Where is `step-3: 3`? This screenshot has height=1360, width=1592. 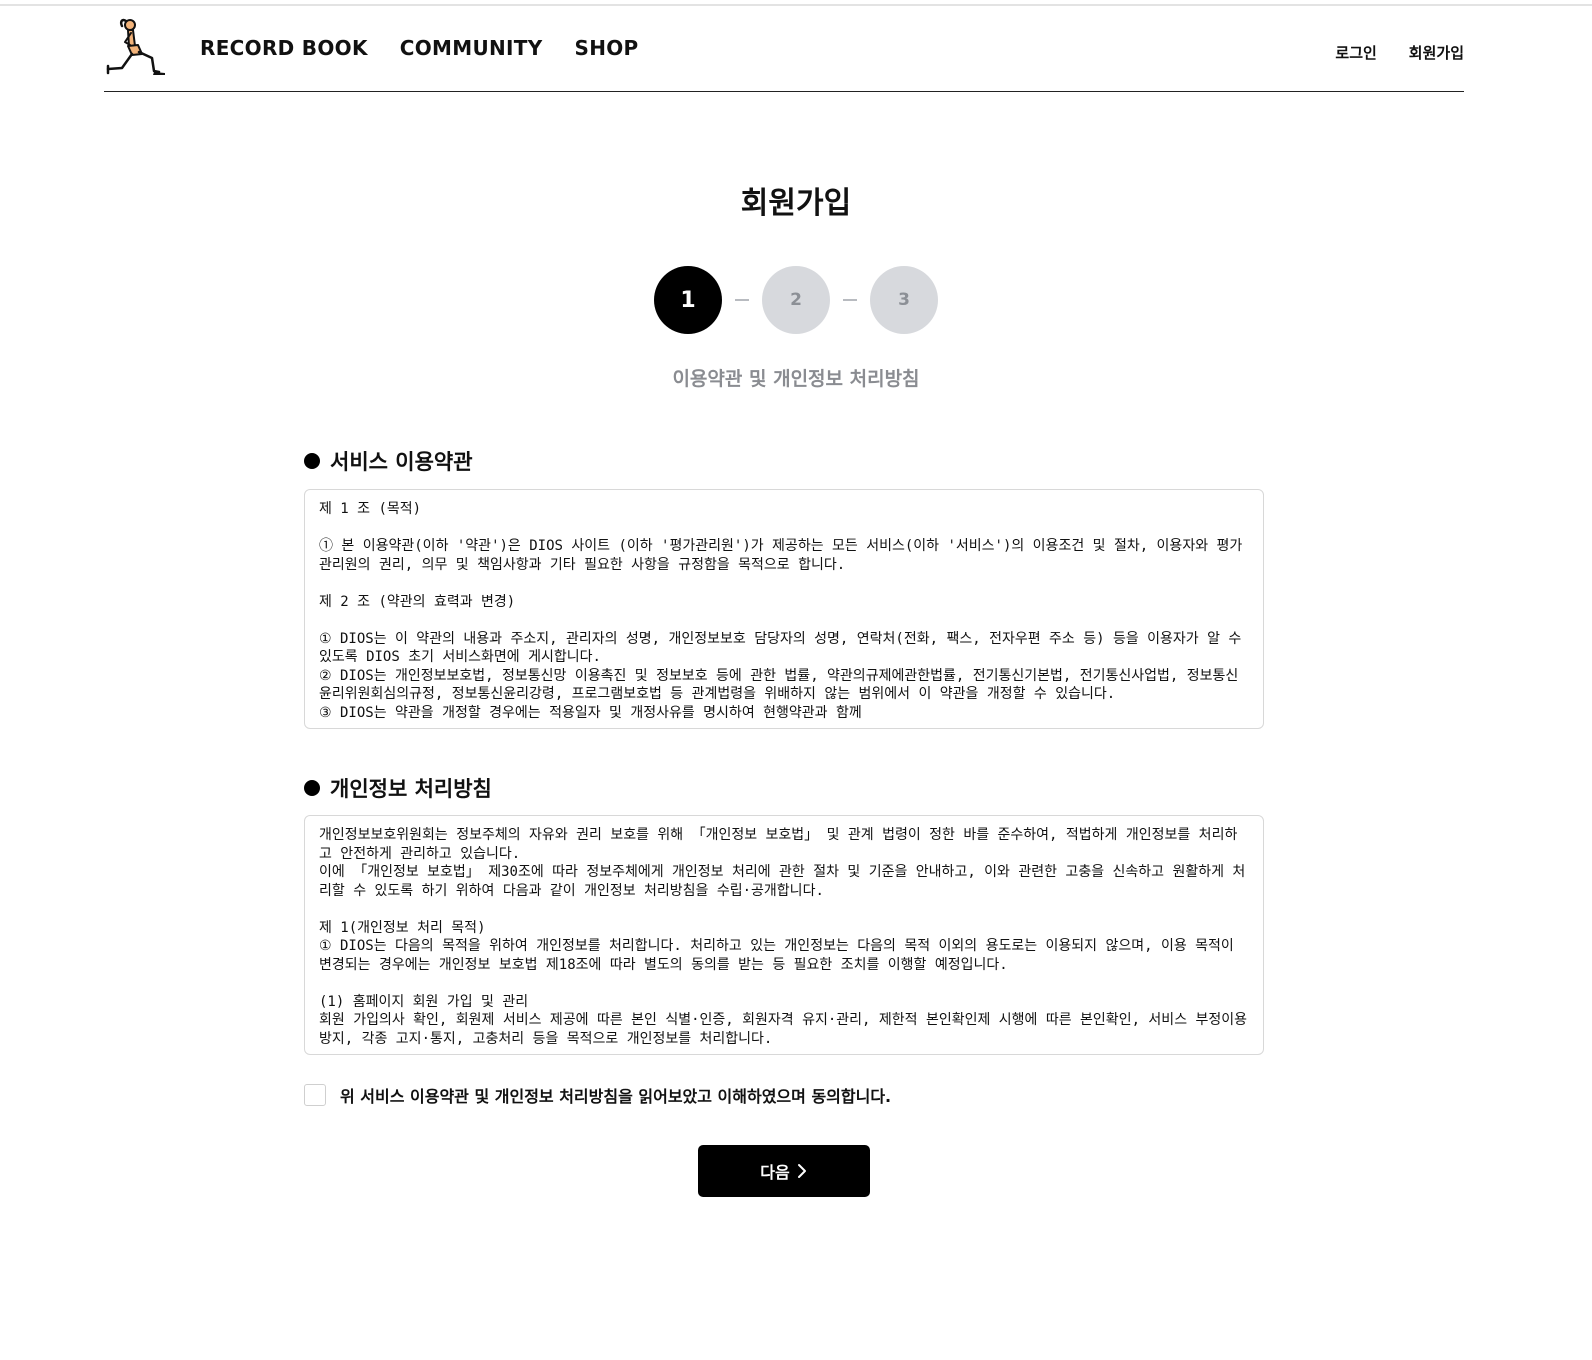 step-3: 3 is located at coordinates (904, 300).